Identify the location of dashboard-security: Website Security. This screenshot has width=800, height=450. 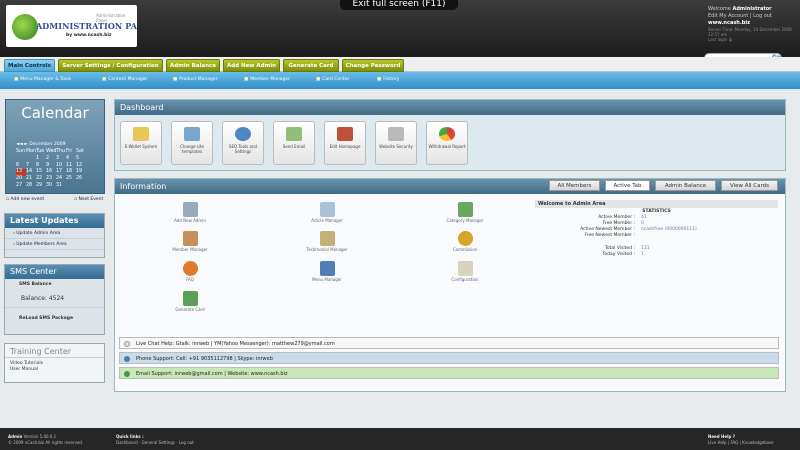
(396, 143).